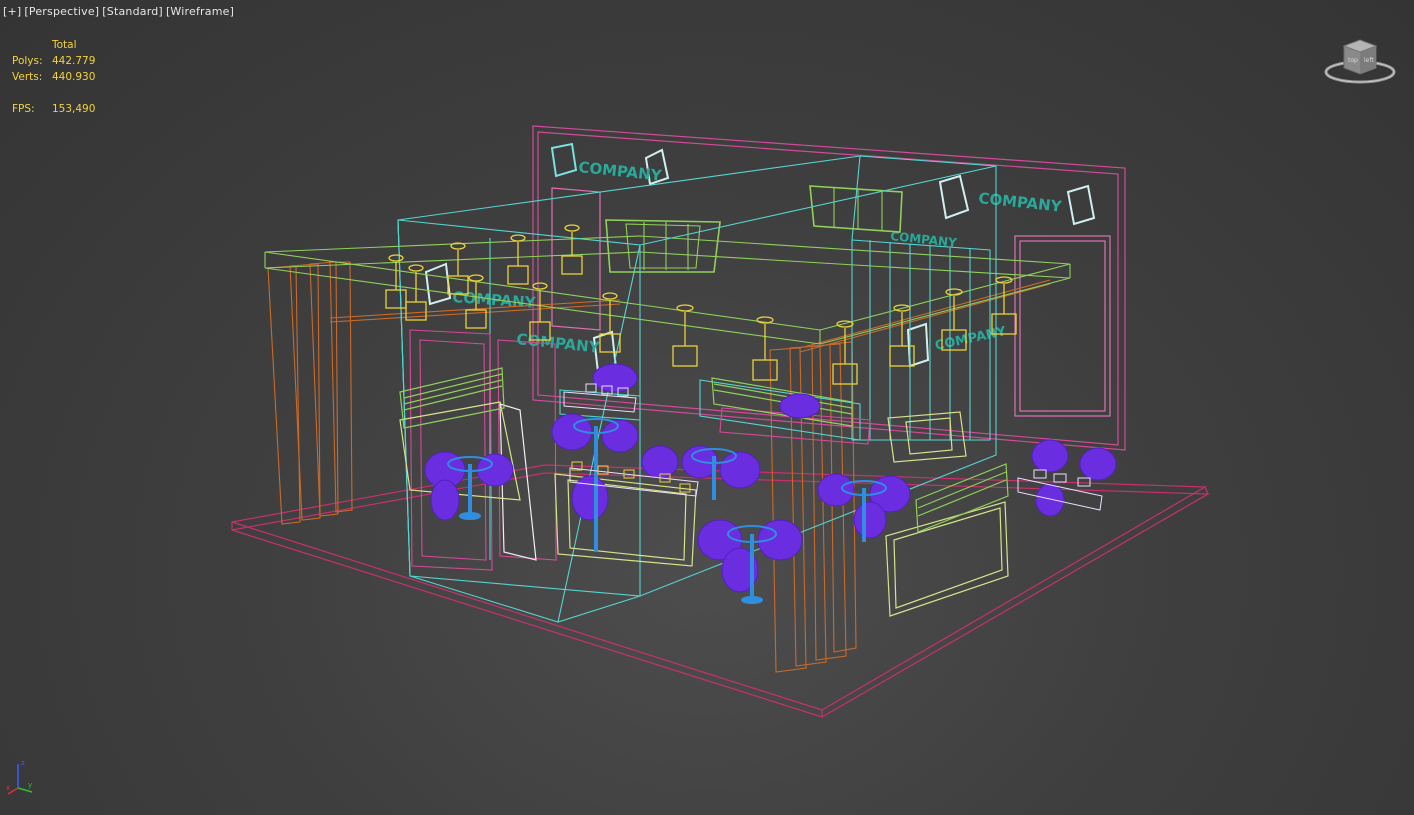 The image size is (1414, 815). I want to click on axis-z-label: z, so click(23, 763).